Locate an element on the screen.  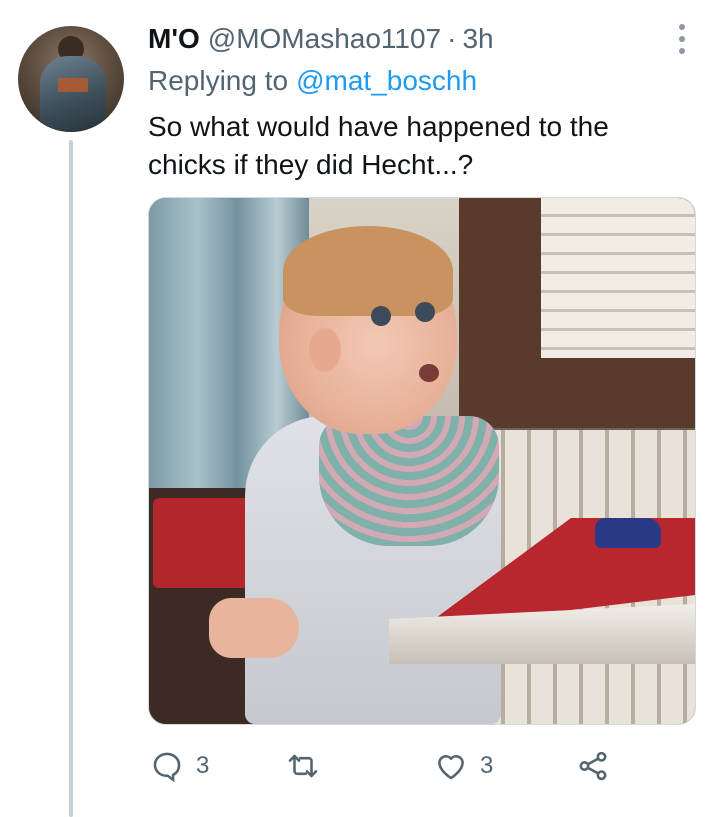
tweet-actions: 3 3 is located at coordinates (383, 766).